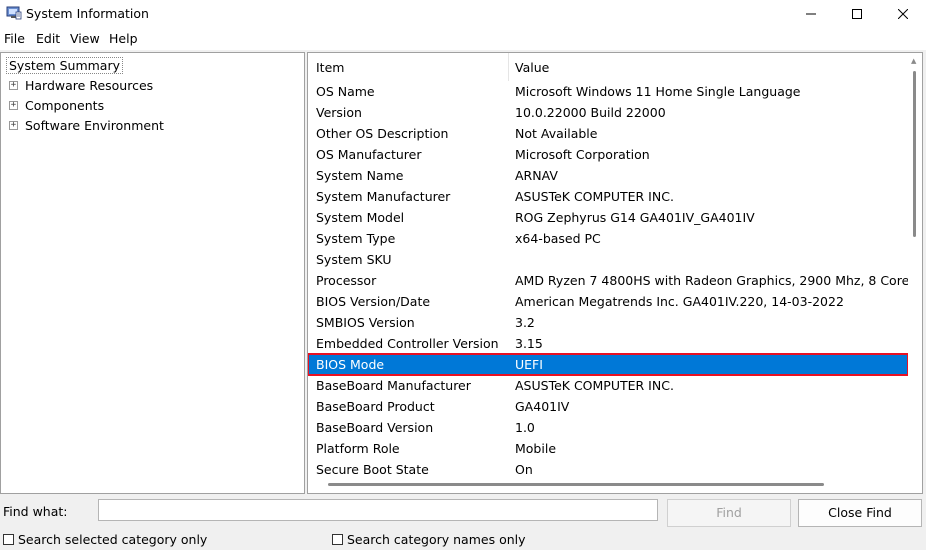 This screenshot has width=926, height=550. What do you see at coordinates (89, 85) in the screenshot?
I see `tree-item-label: Hardware Resources` at bounding box center [89, 85].